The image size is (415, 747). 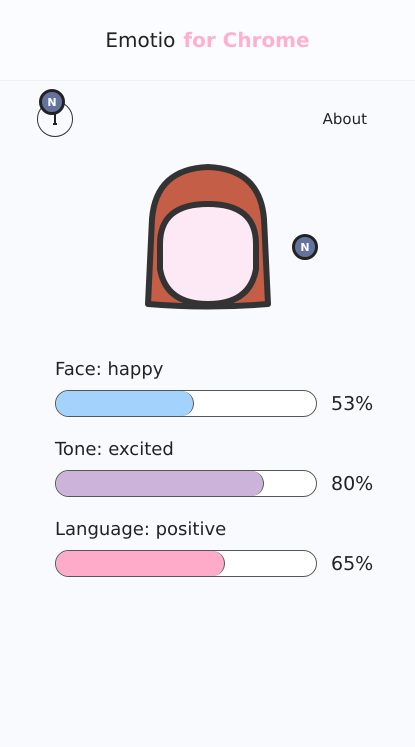 I want to click on meter-label: Language: positive, so click(x=141, y=529).